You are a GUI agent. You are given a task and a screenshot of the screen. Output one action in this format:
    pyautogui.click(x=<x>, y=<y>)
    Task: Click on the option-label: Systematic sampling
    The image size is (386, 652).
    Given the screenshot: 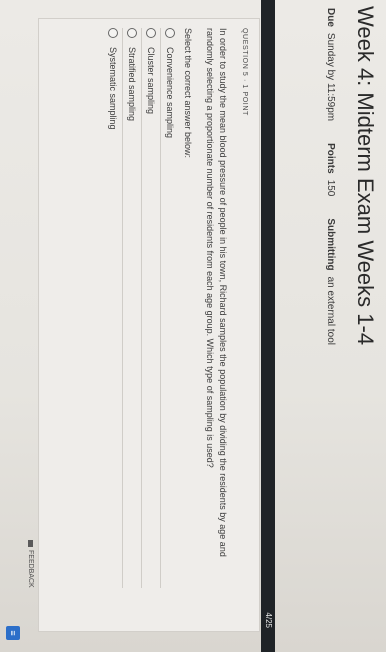 What is the action you would take?
    pyautogui.click(x=113, y=88)
    